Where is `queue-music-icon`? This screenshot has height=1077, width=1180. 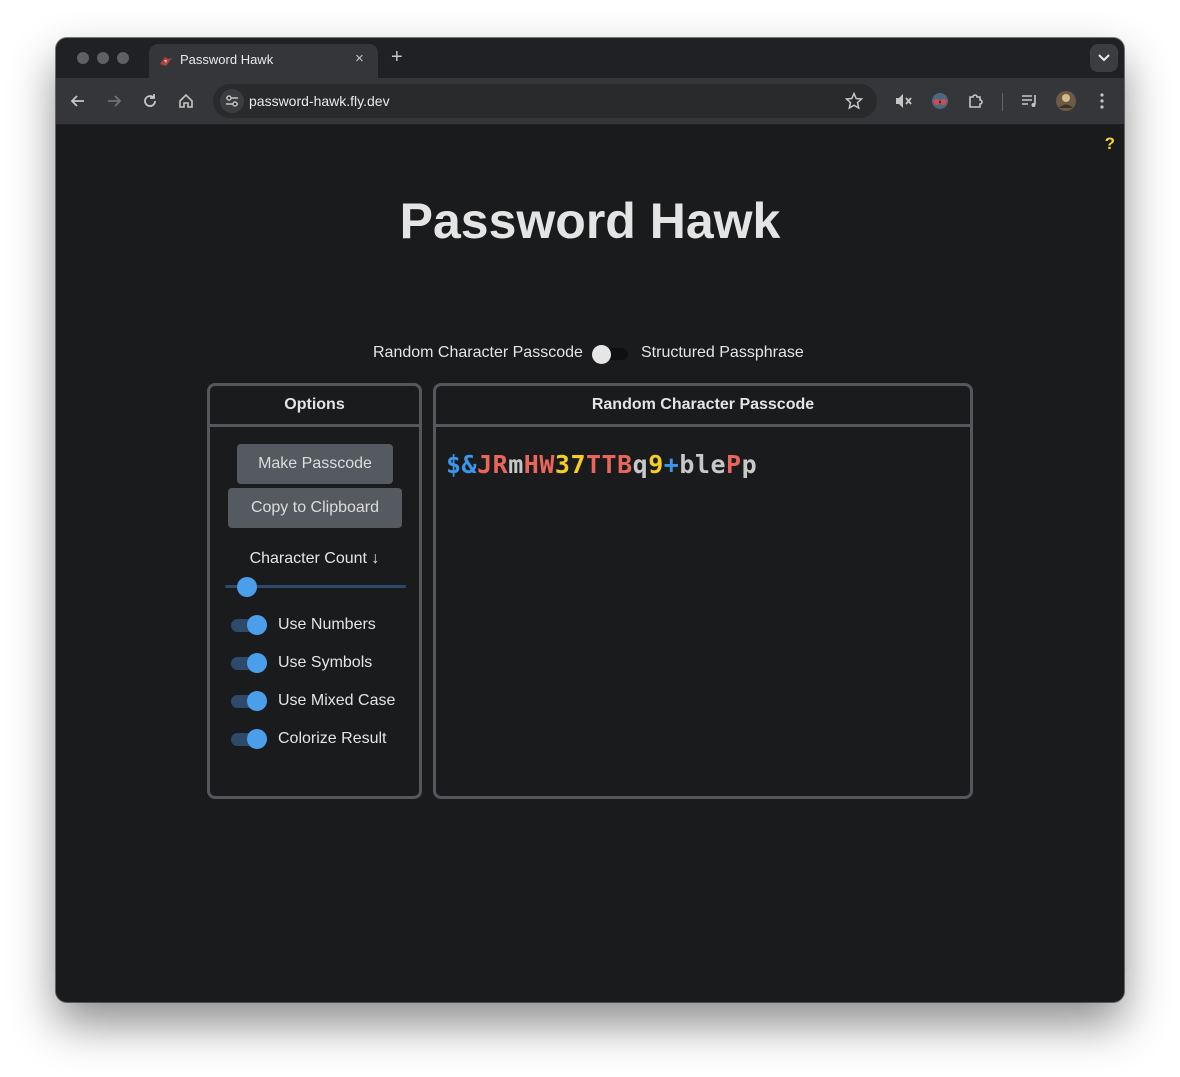 queue-music-icon is located at coordinates (1029, 101).